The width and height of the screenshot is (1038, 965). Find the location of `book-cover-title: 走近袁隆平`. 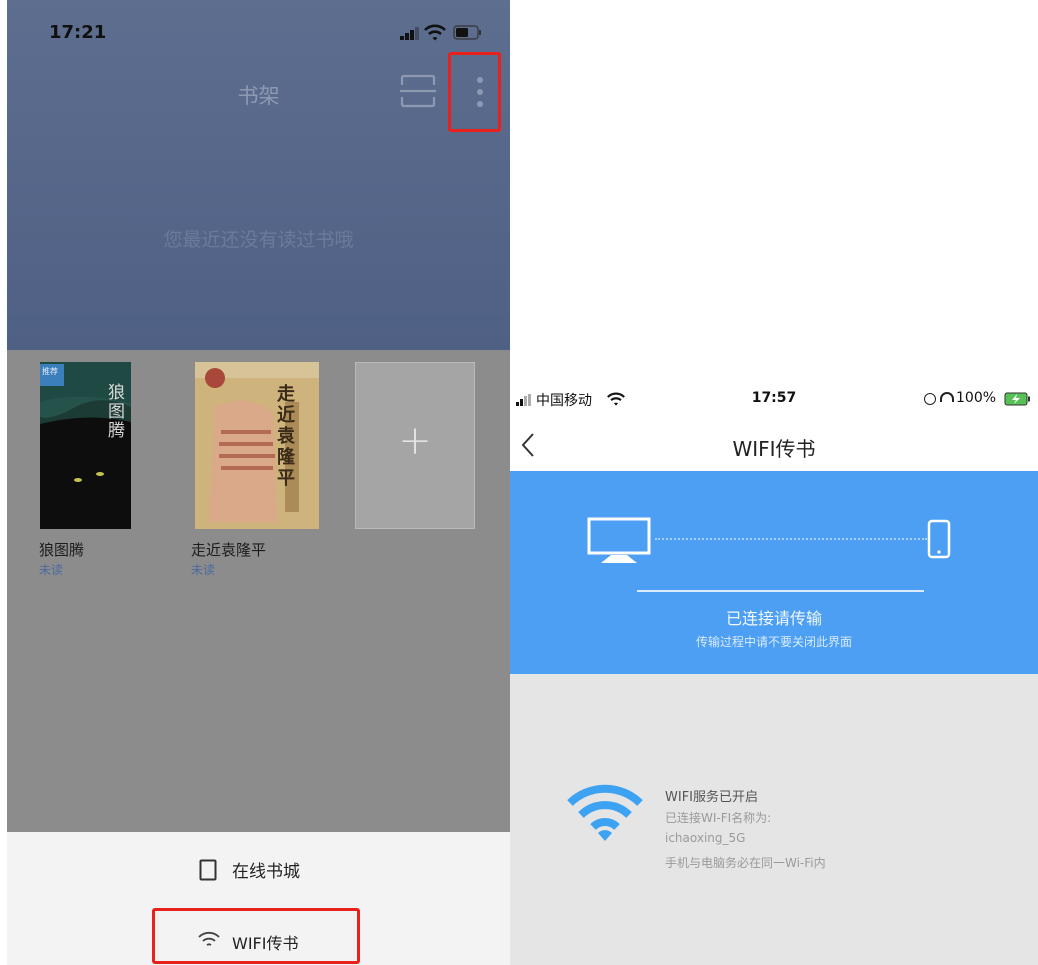

book-cover-title: 走近袁隆平 is located at coordinates (286, 436).